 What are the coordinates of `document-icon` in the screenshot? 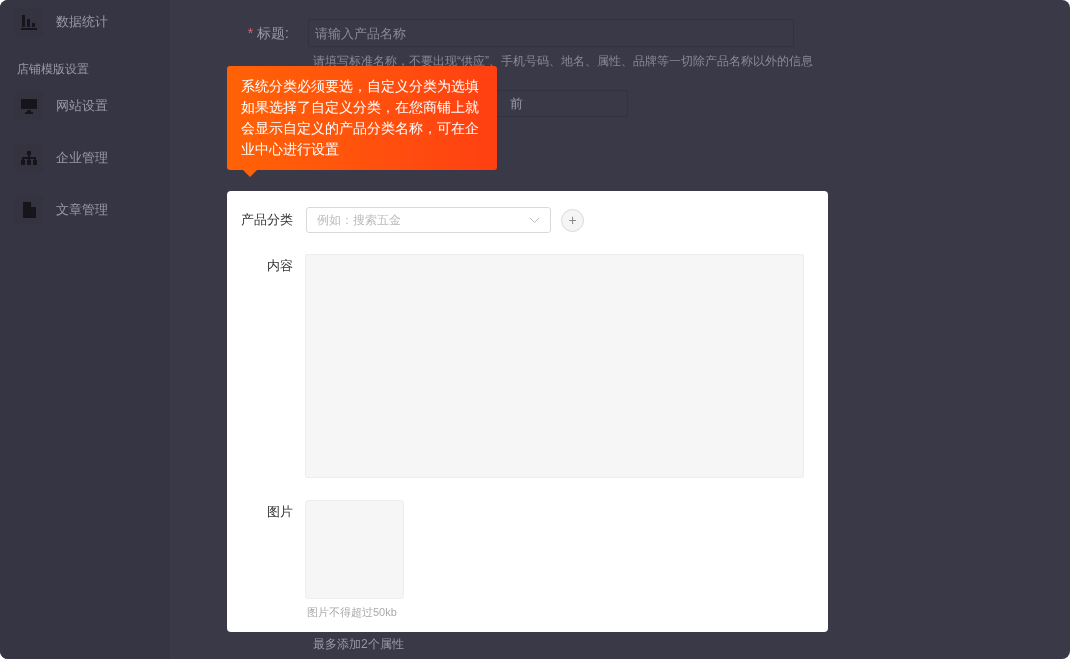 It's located at (29, 210).